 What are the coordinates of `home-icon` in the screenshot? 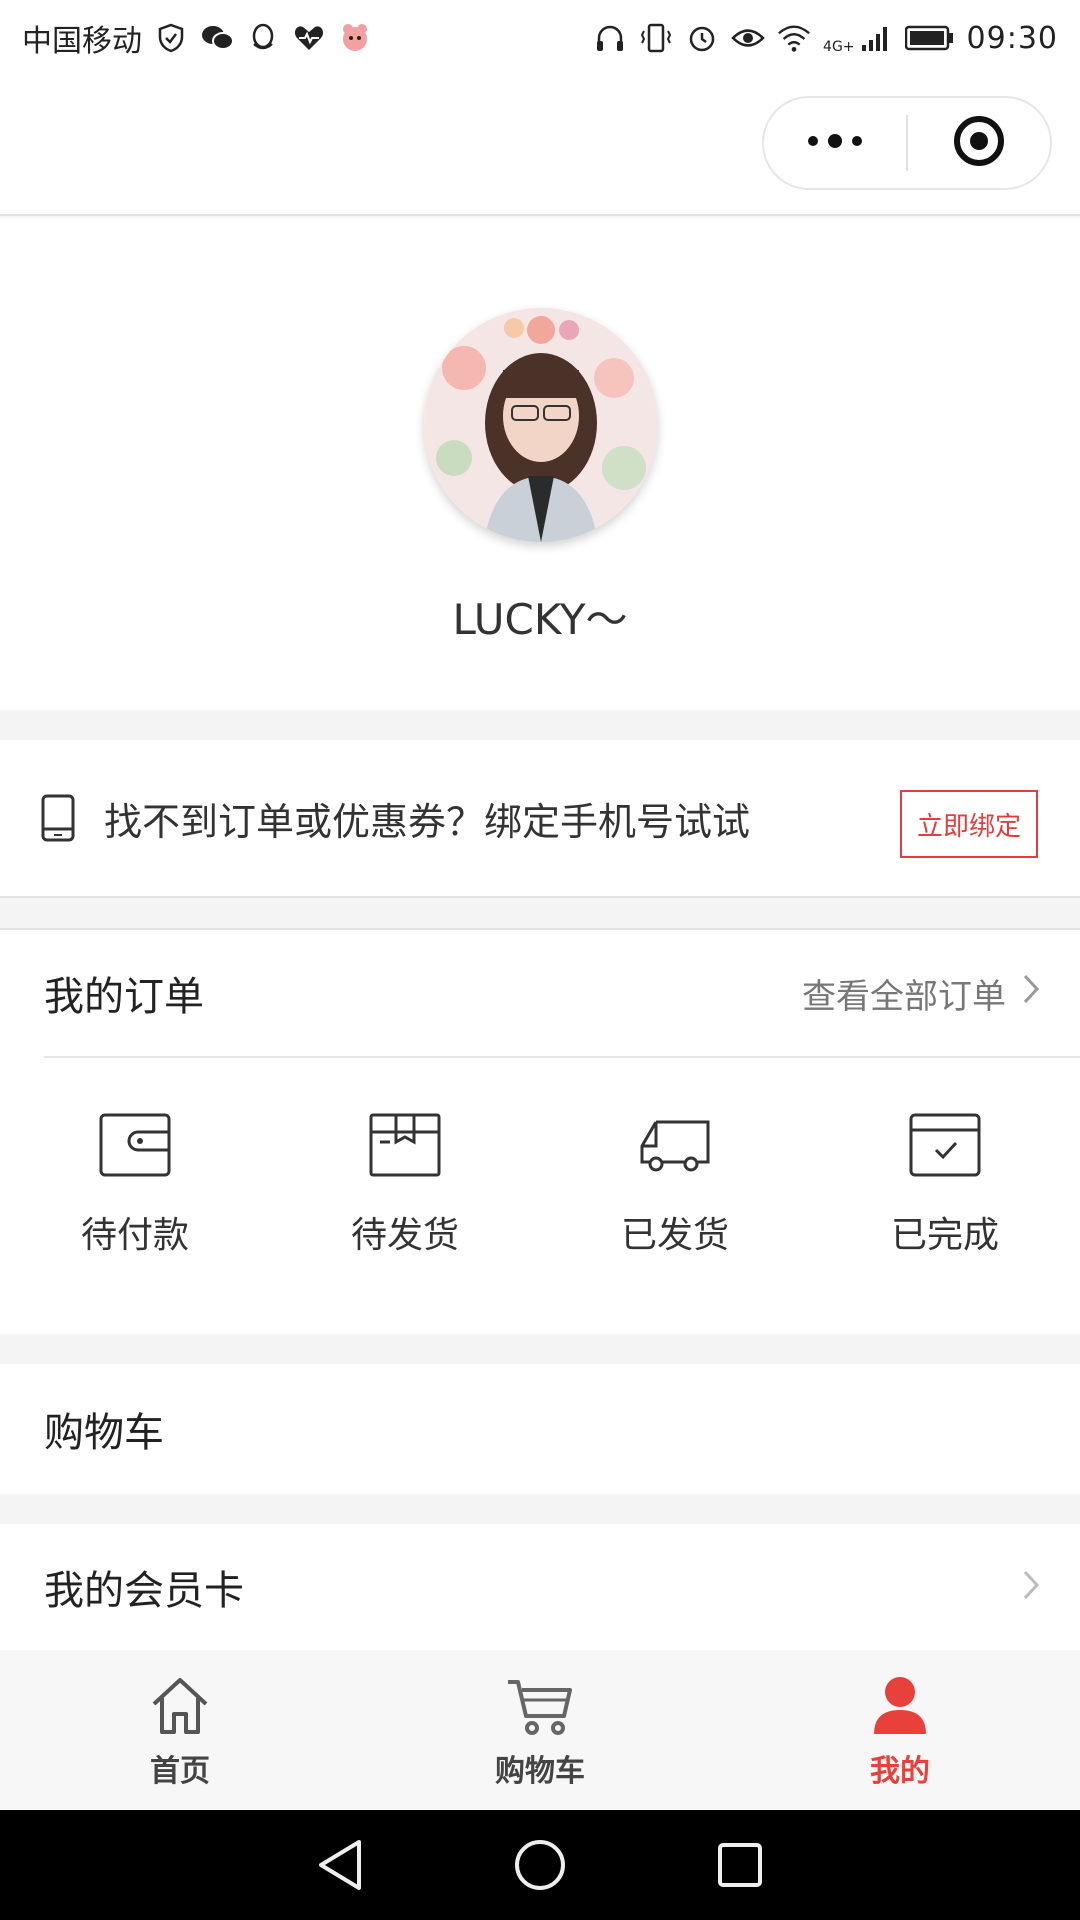 It's located at (180, 1706).